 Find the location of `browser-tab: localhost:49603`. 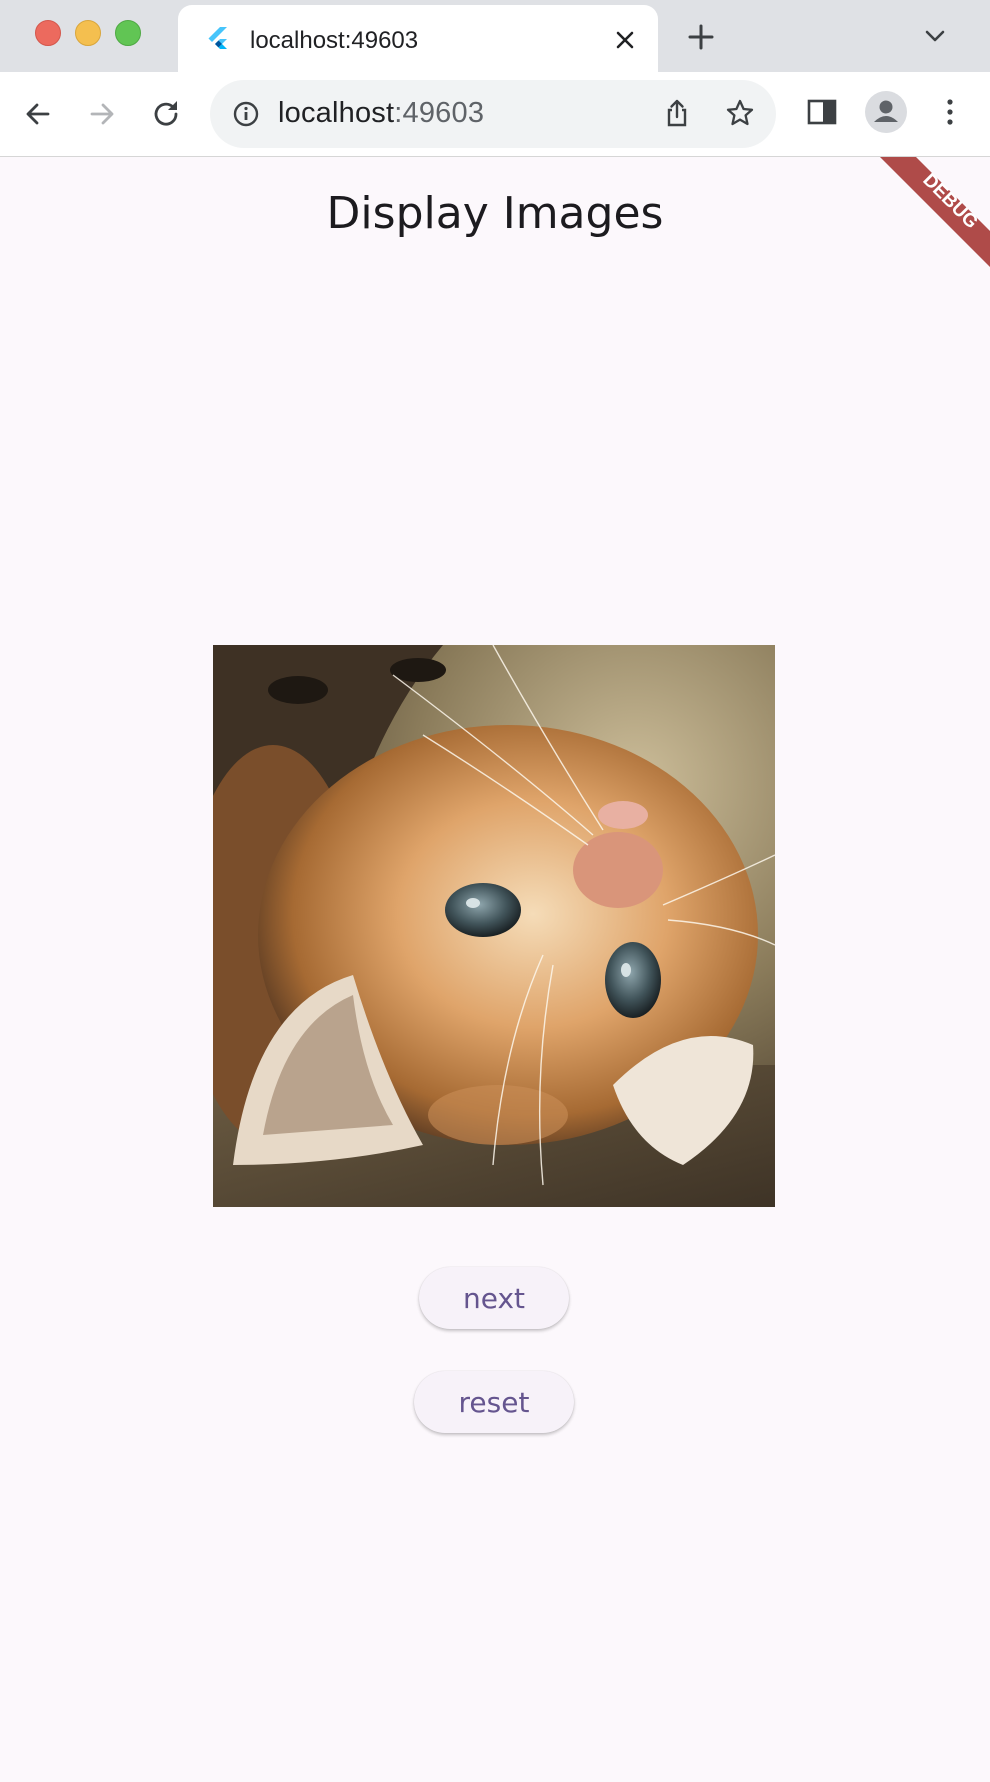

browser-tab: localhost:49603 is located at coordinates (418, 38).